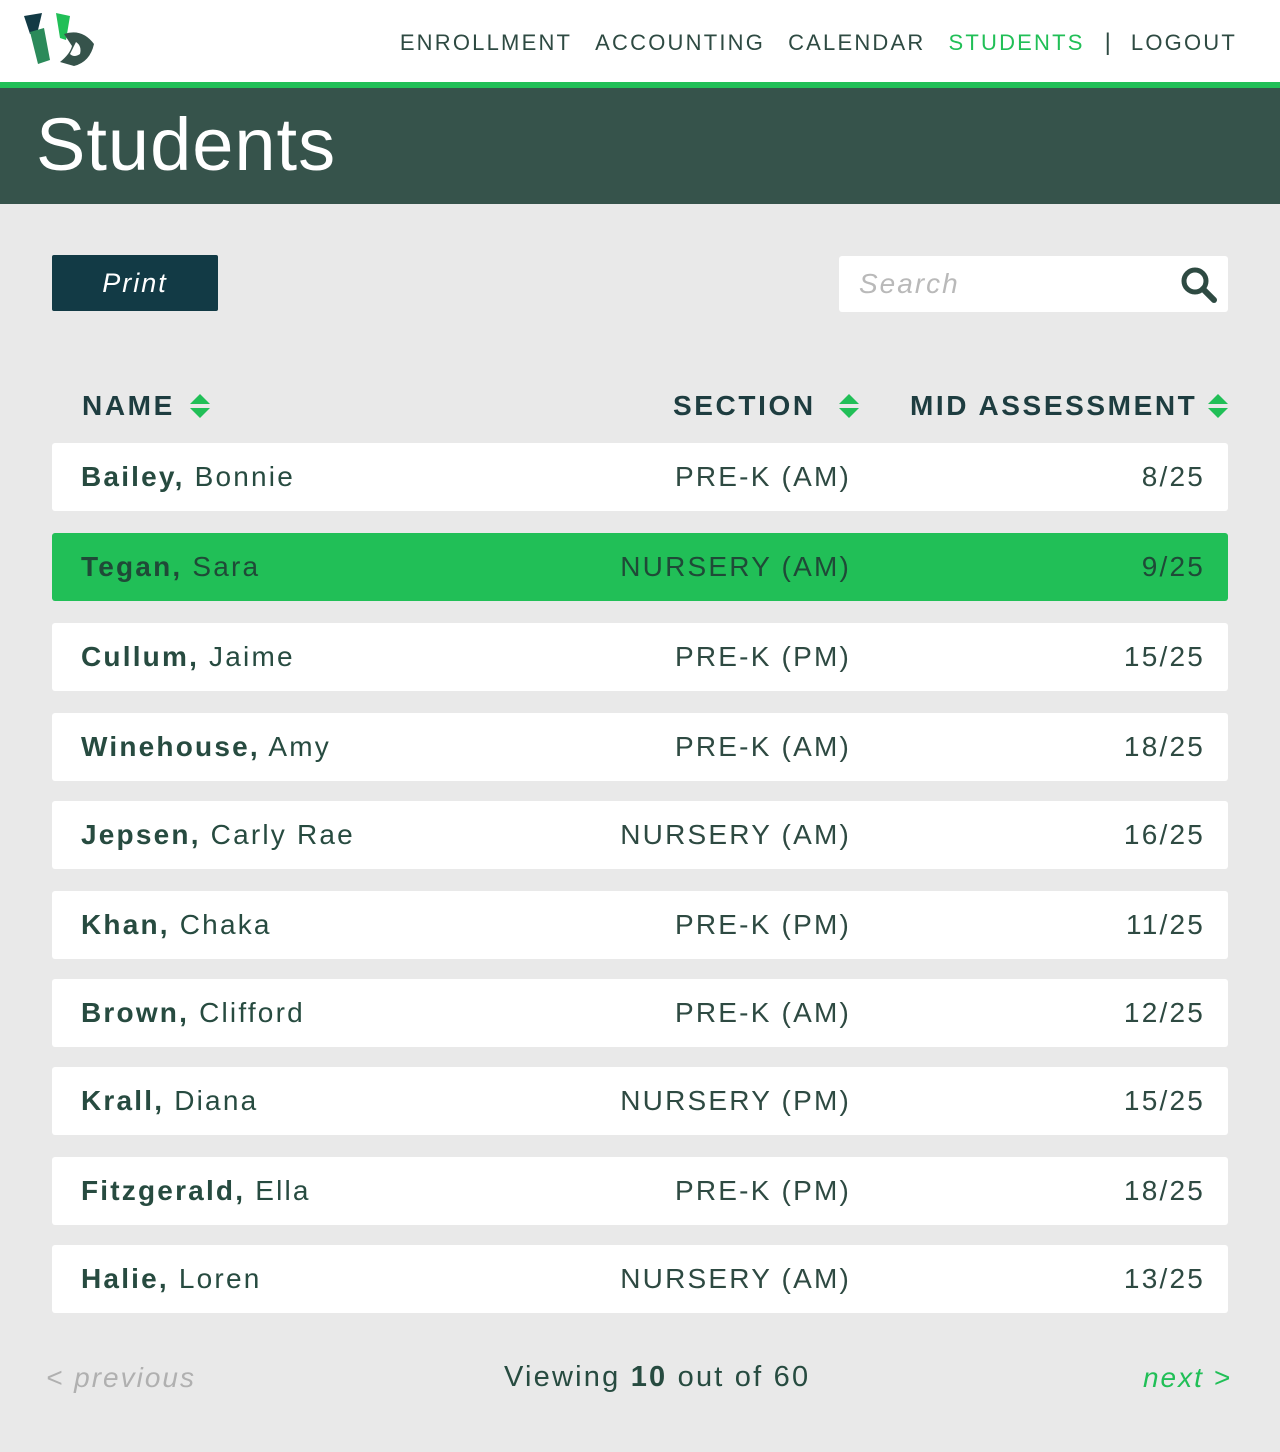 The image size is (1280, 1452). I want to click on column-header-label: SECTION, so click(744, 405).